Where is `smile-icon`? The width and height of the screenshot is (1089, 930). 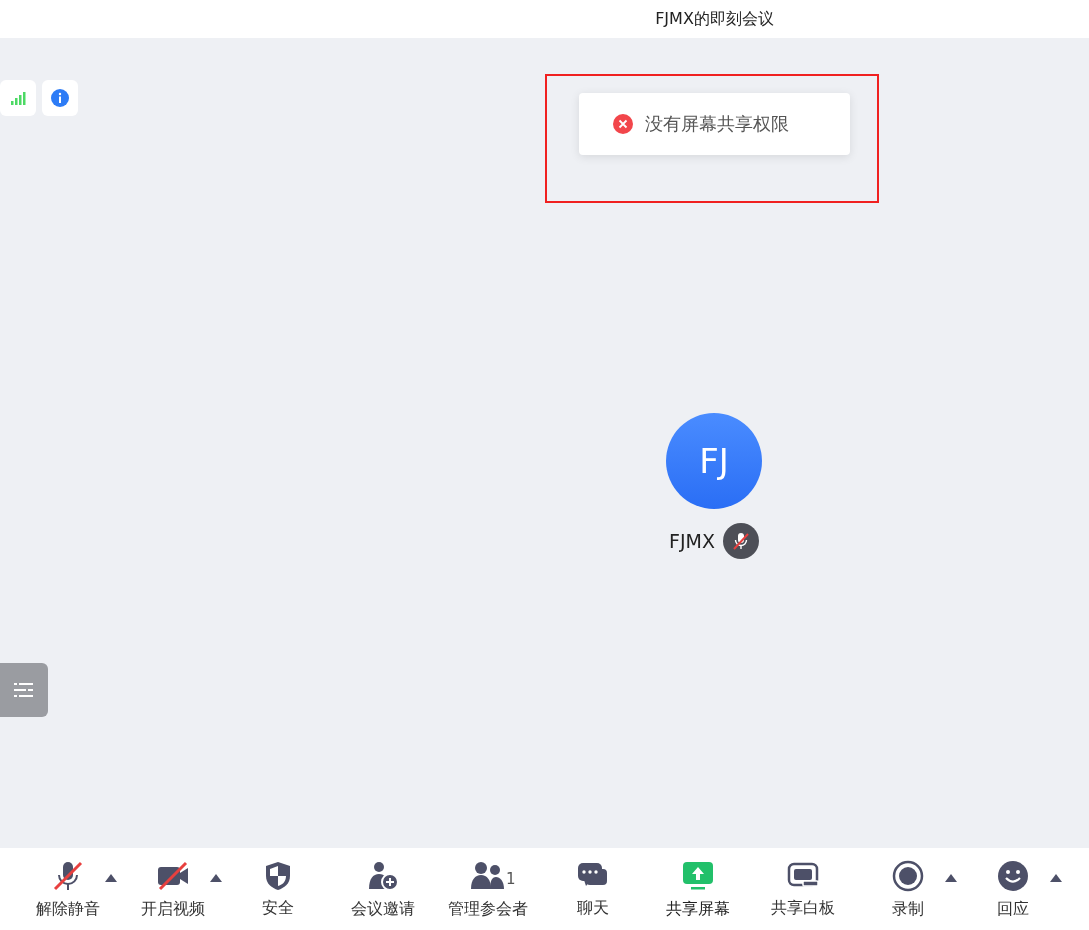
smile-icon is located at coordinates (1012, 875).